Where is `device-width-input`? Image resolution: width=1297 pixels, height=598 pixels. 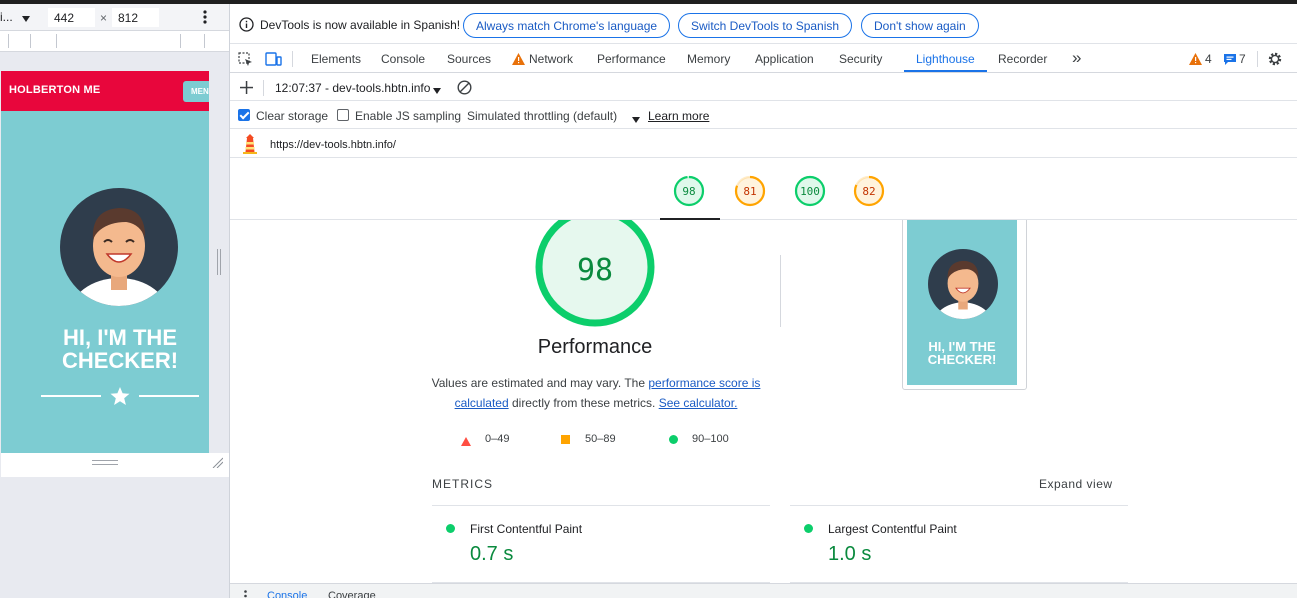 device-width-input is located at coordinates (71, 17).